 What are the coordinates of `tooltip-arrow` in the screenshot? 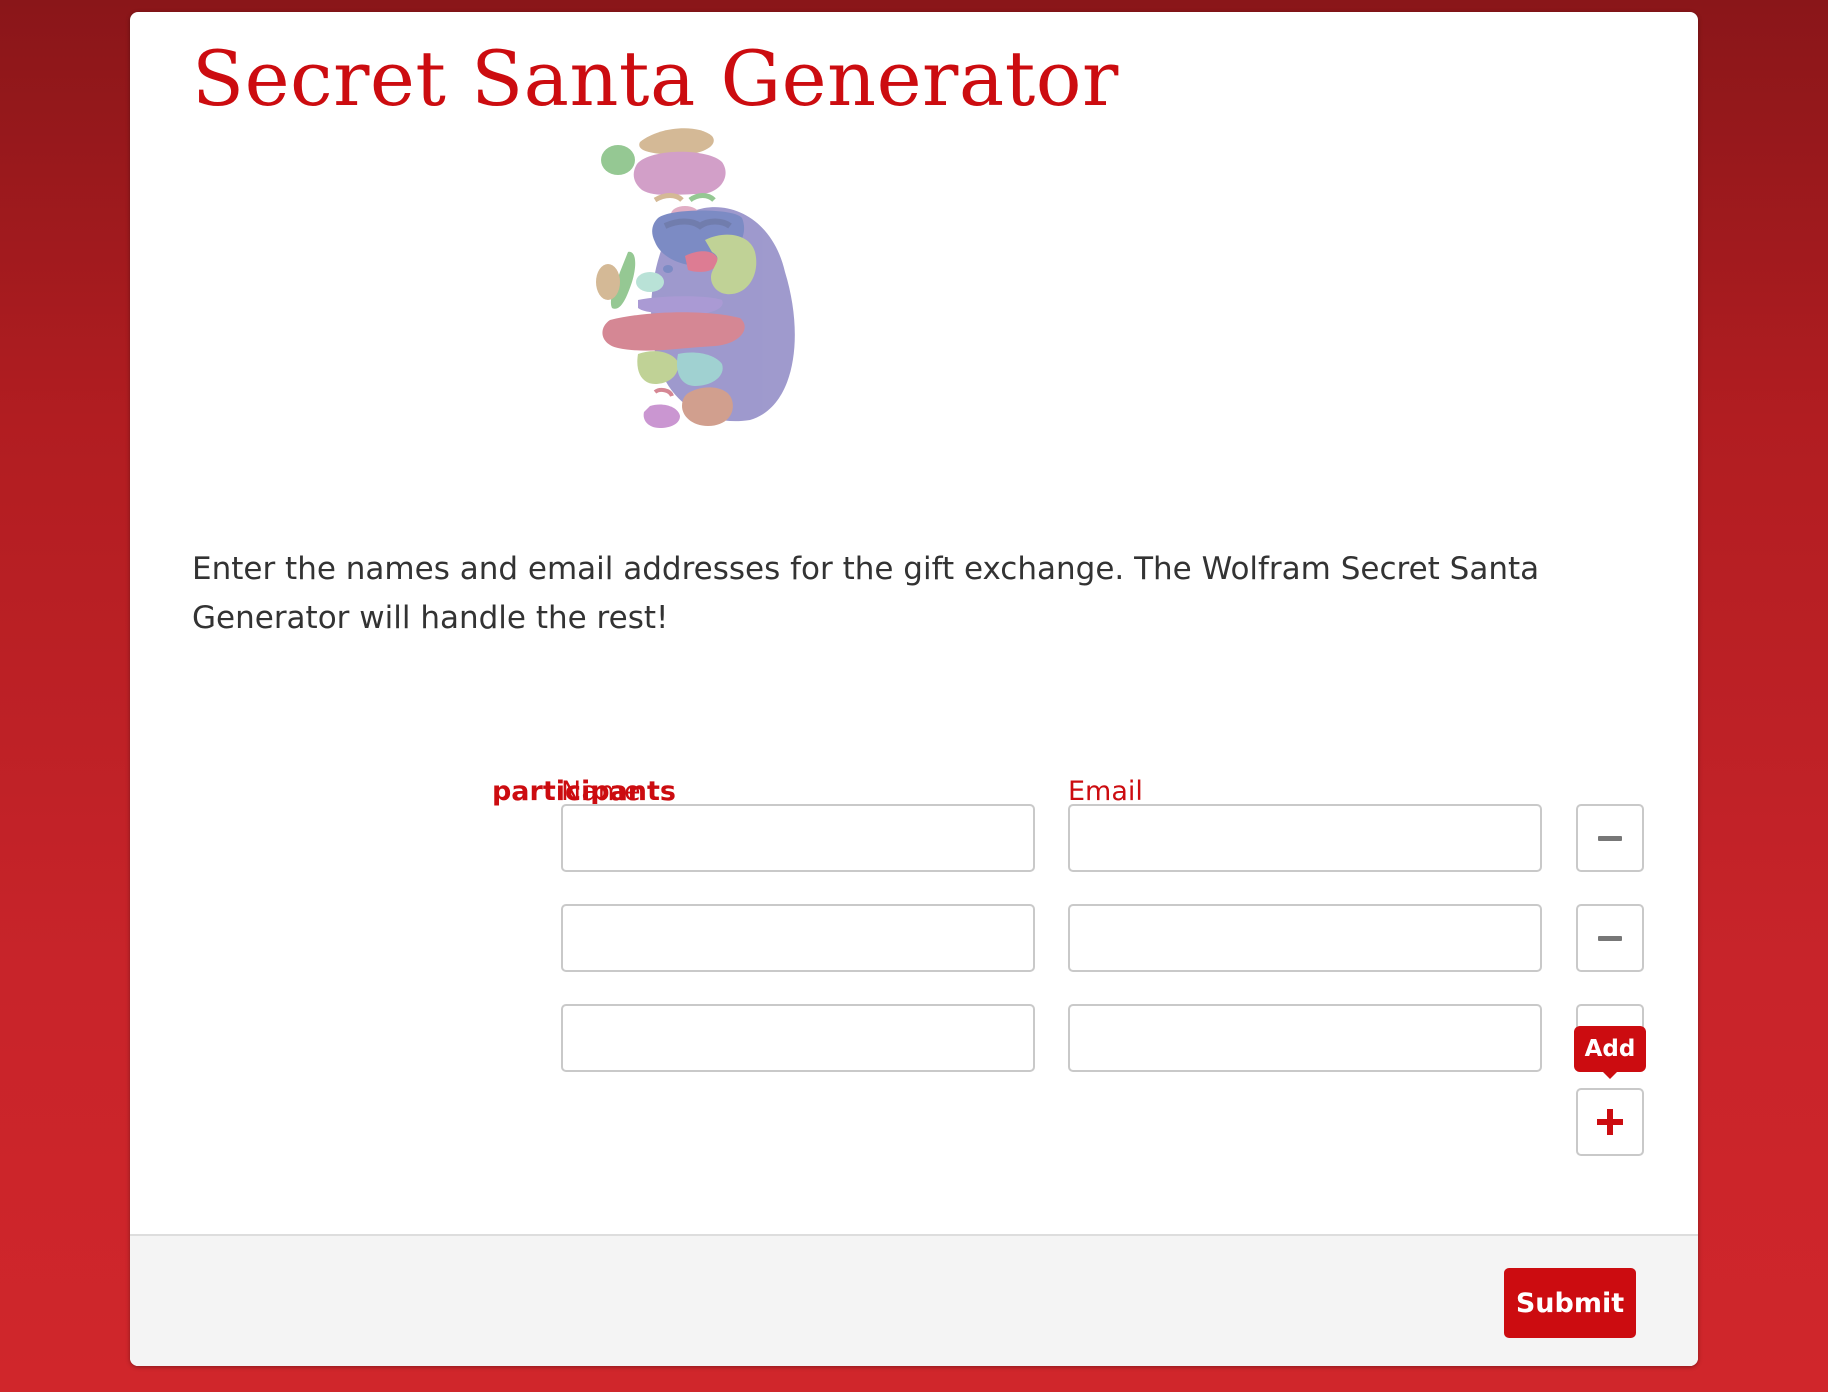 It's located at (1610, 1074).